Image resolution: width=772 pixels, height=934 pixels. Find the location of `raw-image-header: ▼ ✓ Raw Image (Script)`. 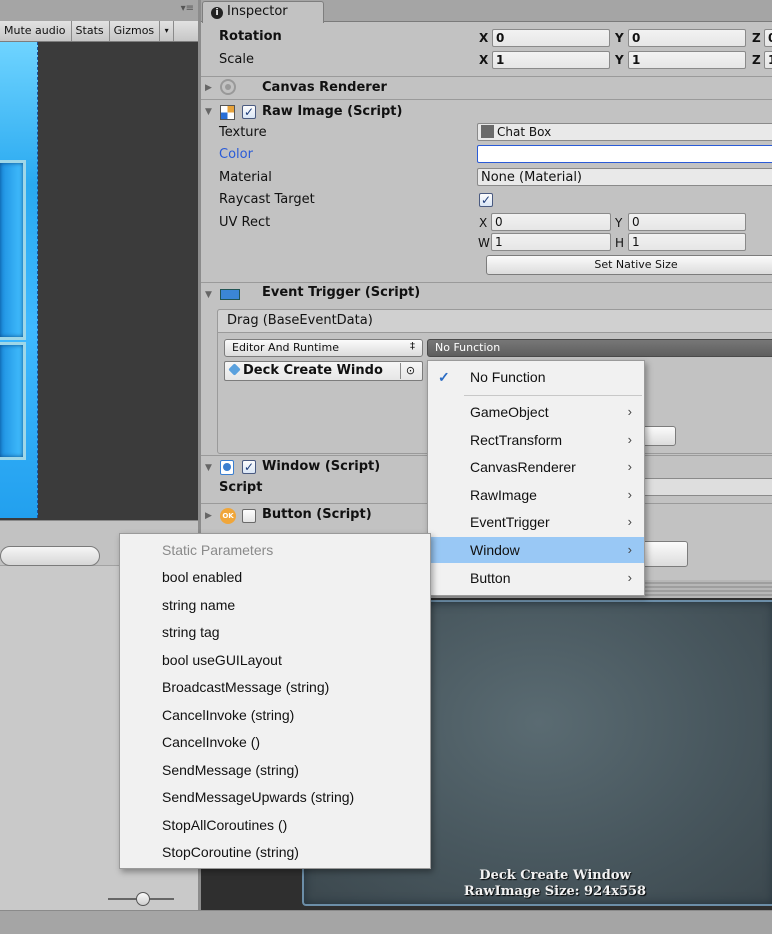

raw-image-header: ▼ ✓ Raw Image (Script) is located at coordinates (486, 113).